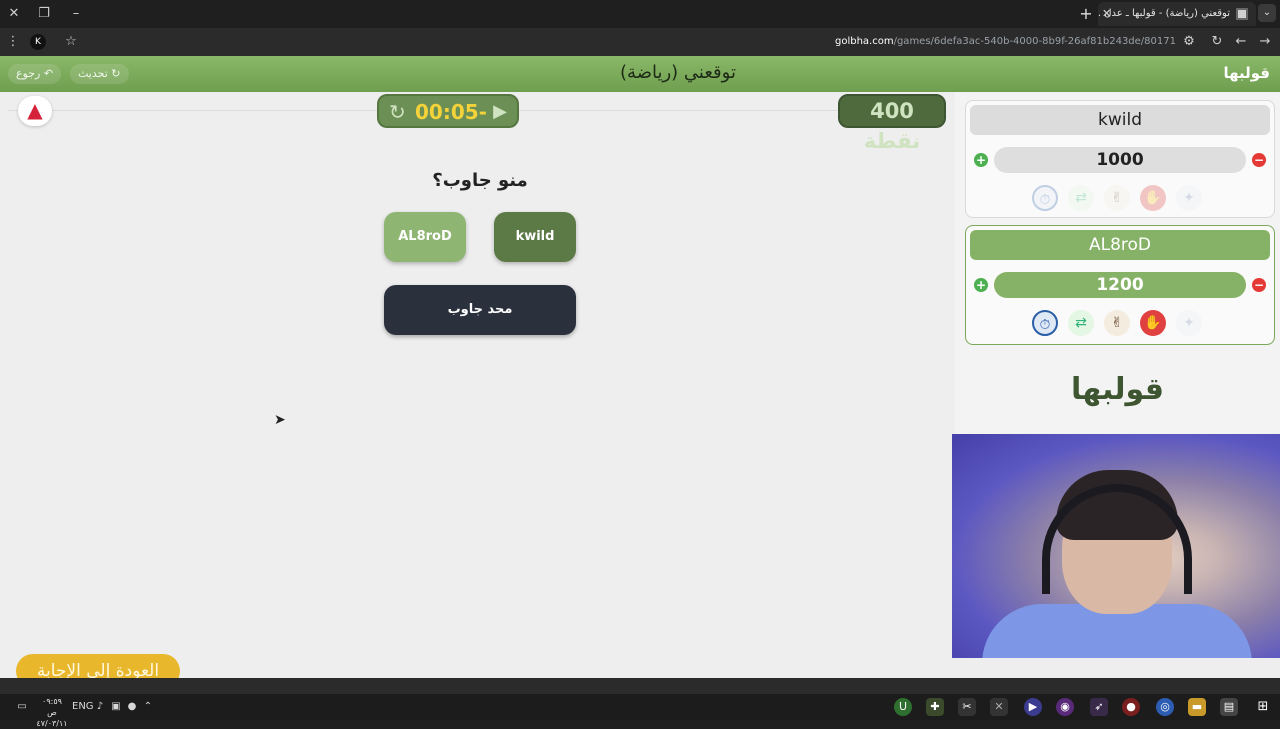 The image size is (1280, 729). Describe the element at coordinates (1120, 245) in the screenshot. I see `player-name: AL8roD` at that location.